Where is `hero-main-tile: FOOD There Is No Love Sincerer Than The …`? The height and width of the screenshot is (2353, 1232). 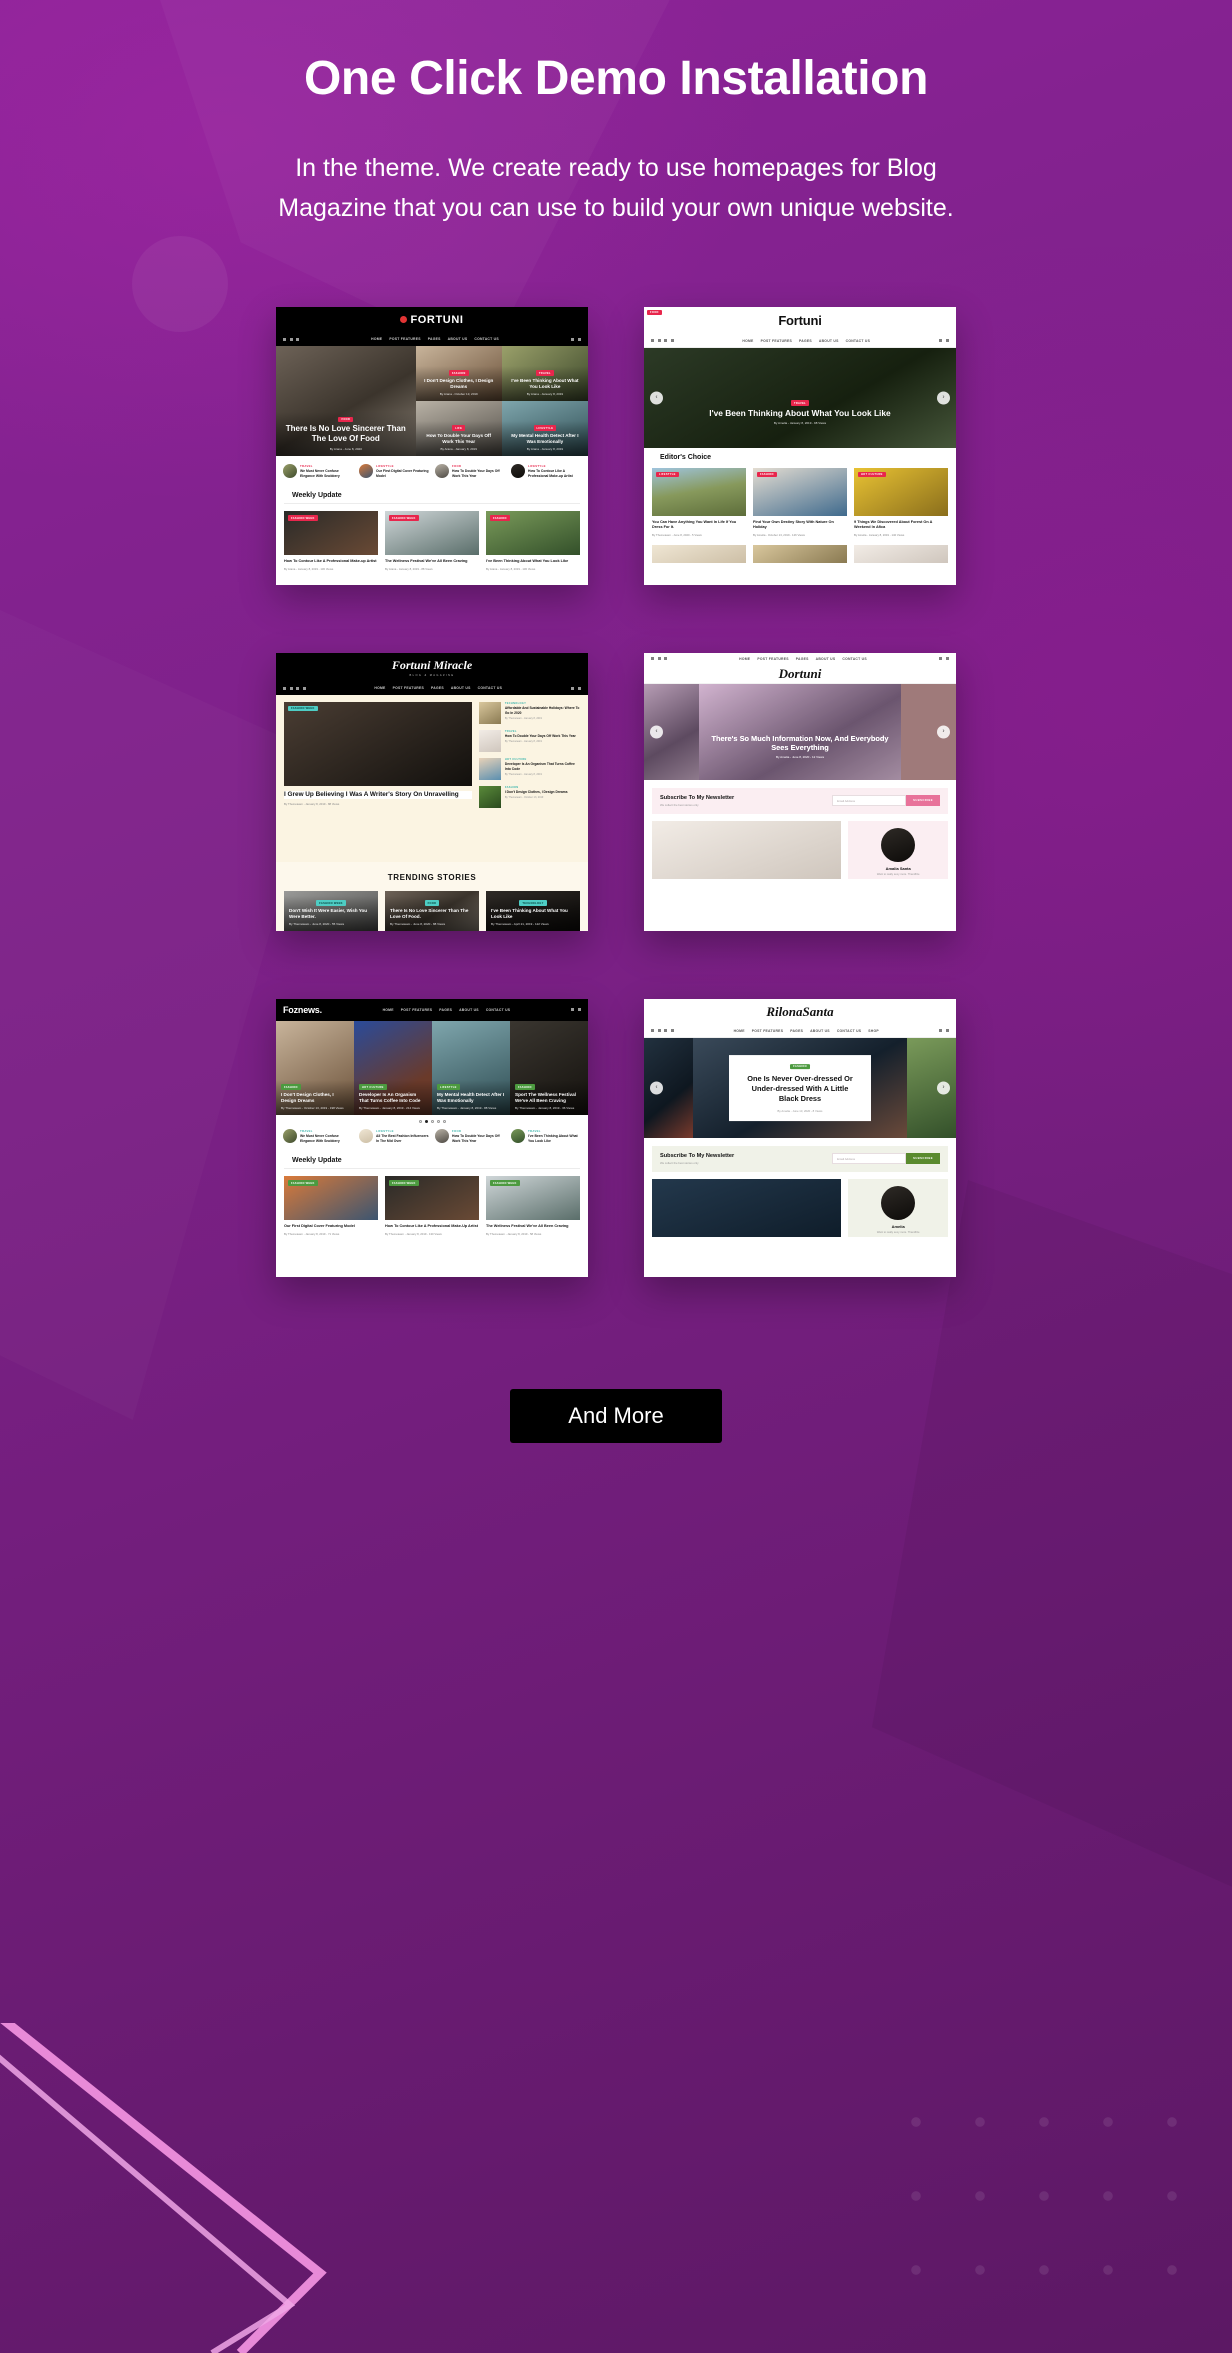
hero-main-tile: FOOD There Is No Love Sincerer Than The … is located at coordinates (346, 400).